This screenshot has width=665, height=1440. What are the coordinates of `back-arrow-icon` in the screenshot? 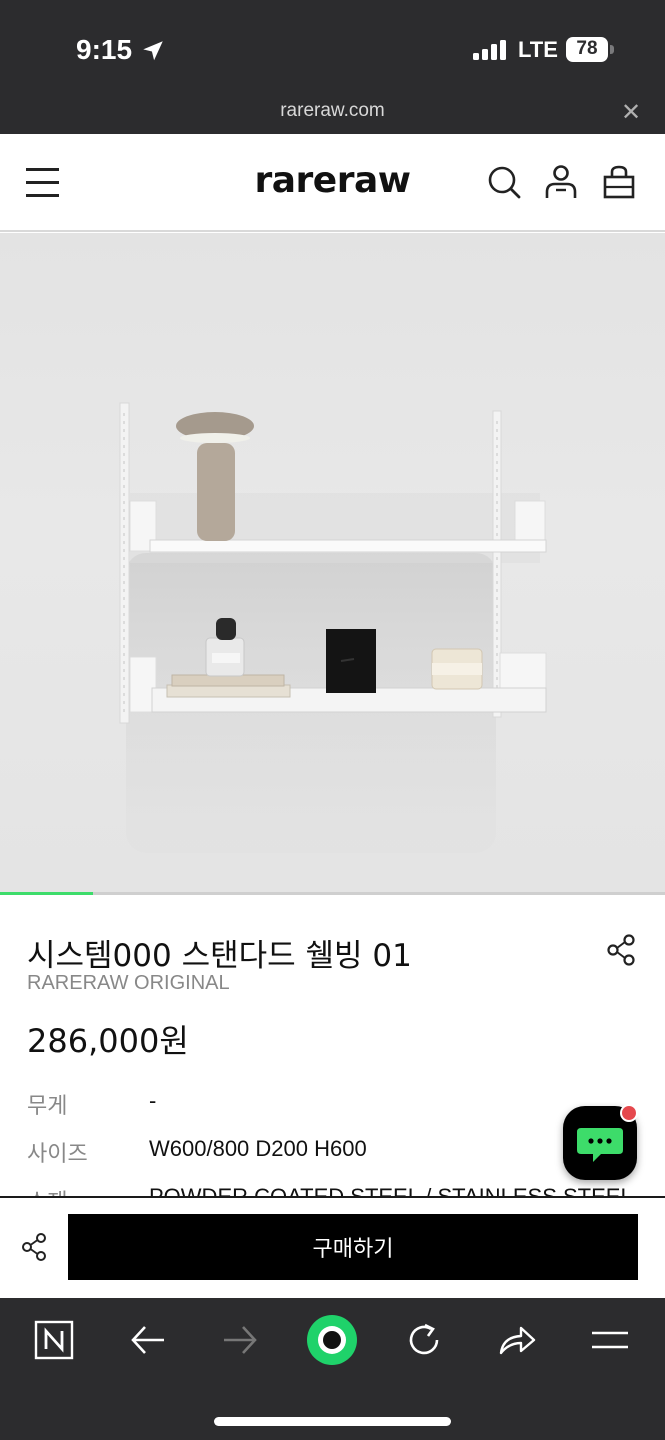 It's located at (148, 1340).